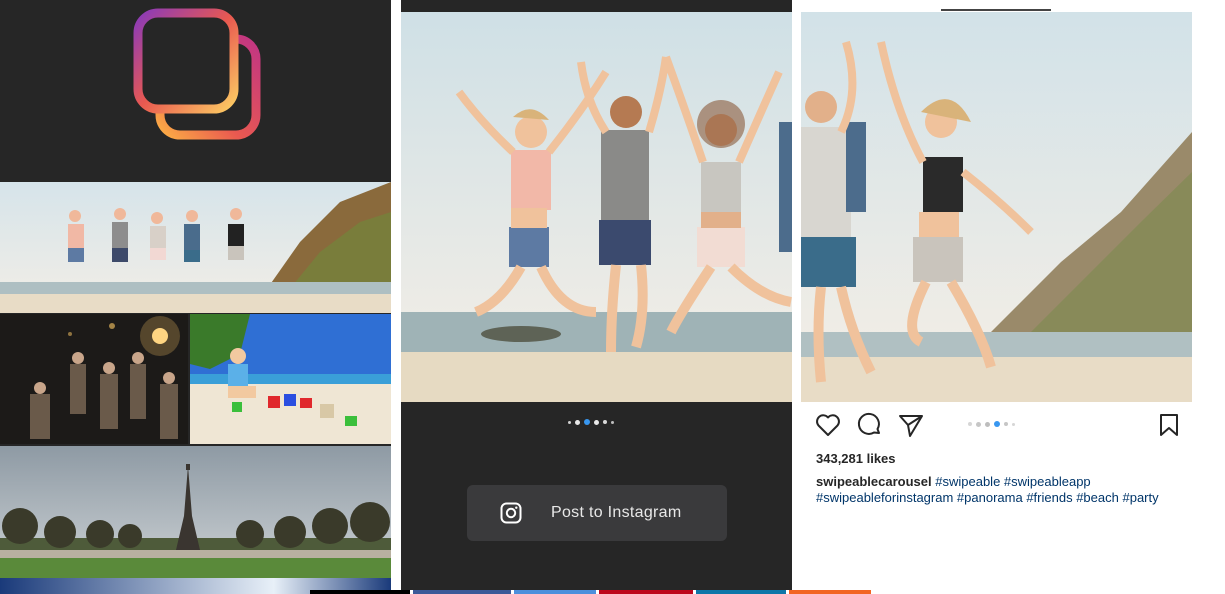  Describe the element at coordinates (884, 497) in the screenshot. I see `hashtag-link: #swipeableforinstagram` at that location.